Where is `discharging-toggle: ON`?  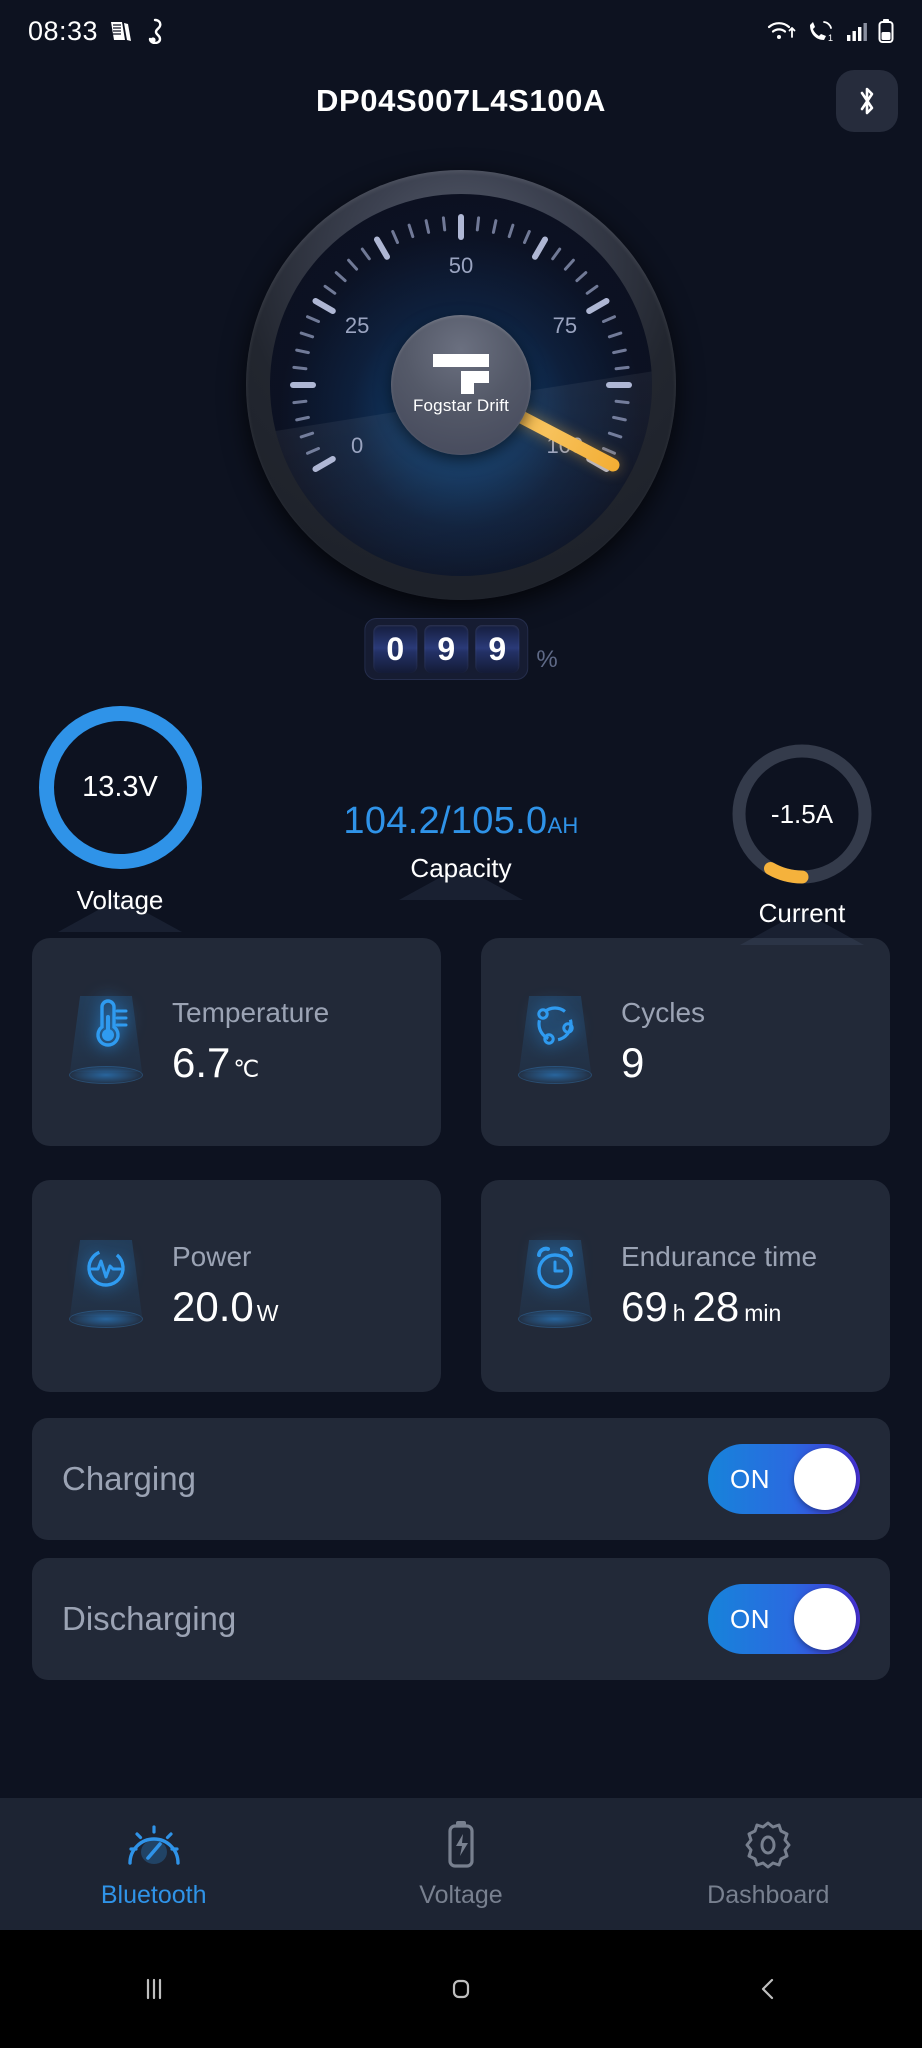 discharging-toggle: ON is located at coordinates (784, 1619).